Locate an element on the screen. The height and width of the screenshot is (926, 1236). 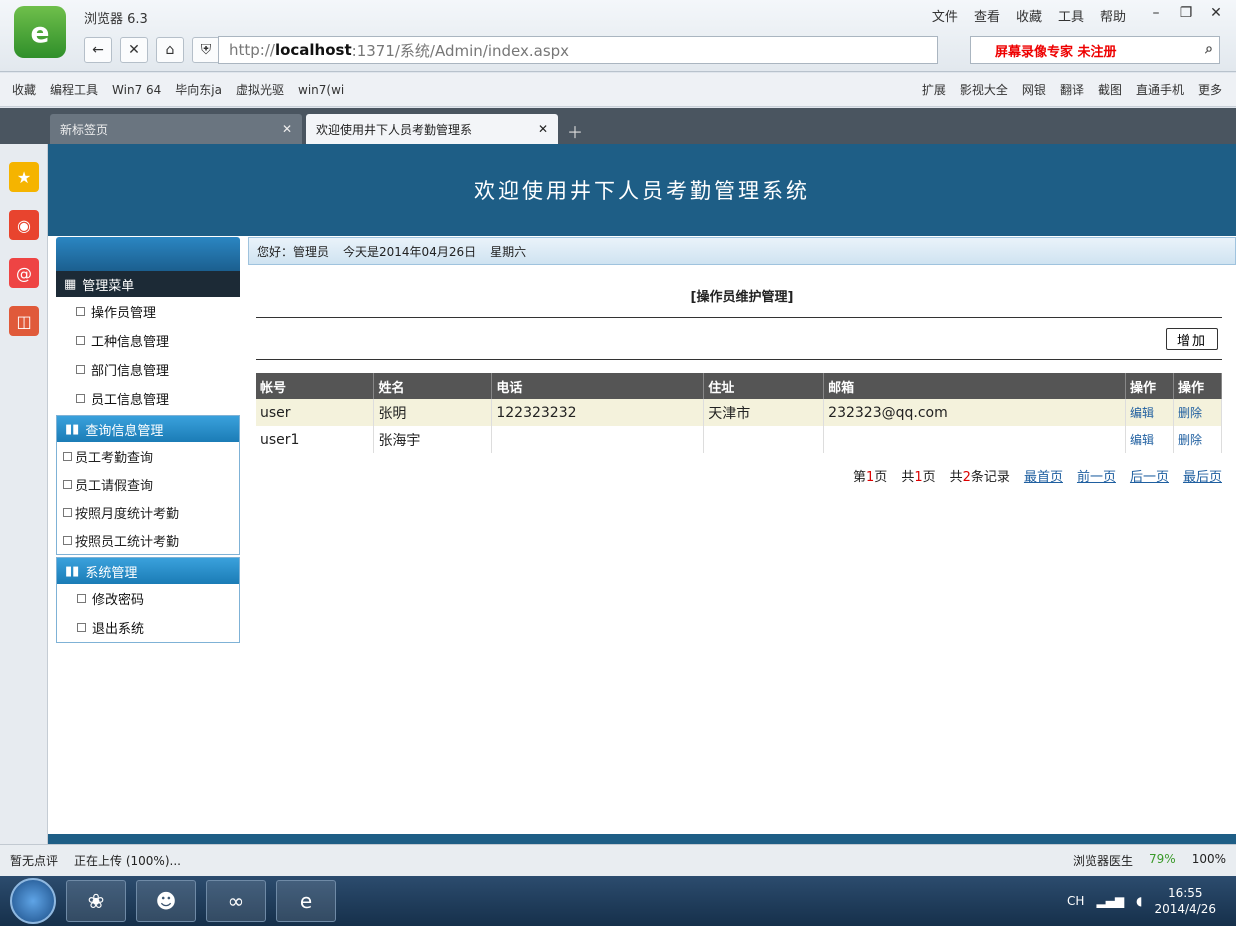
bookmark-java: 毕向东ja is located at coordinates (198, 89).